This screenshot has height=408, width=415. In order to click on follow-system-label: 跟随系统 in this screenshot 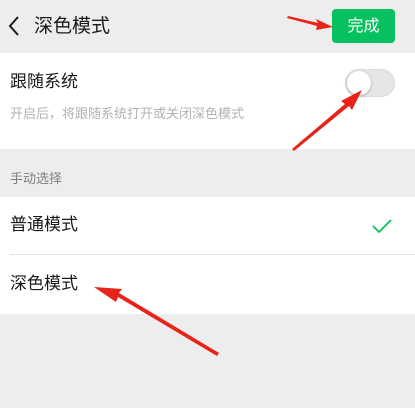, I will do `click(44, 82)`.